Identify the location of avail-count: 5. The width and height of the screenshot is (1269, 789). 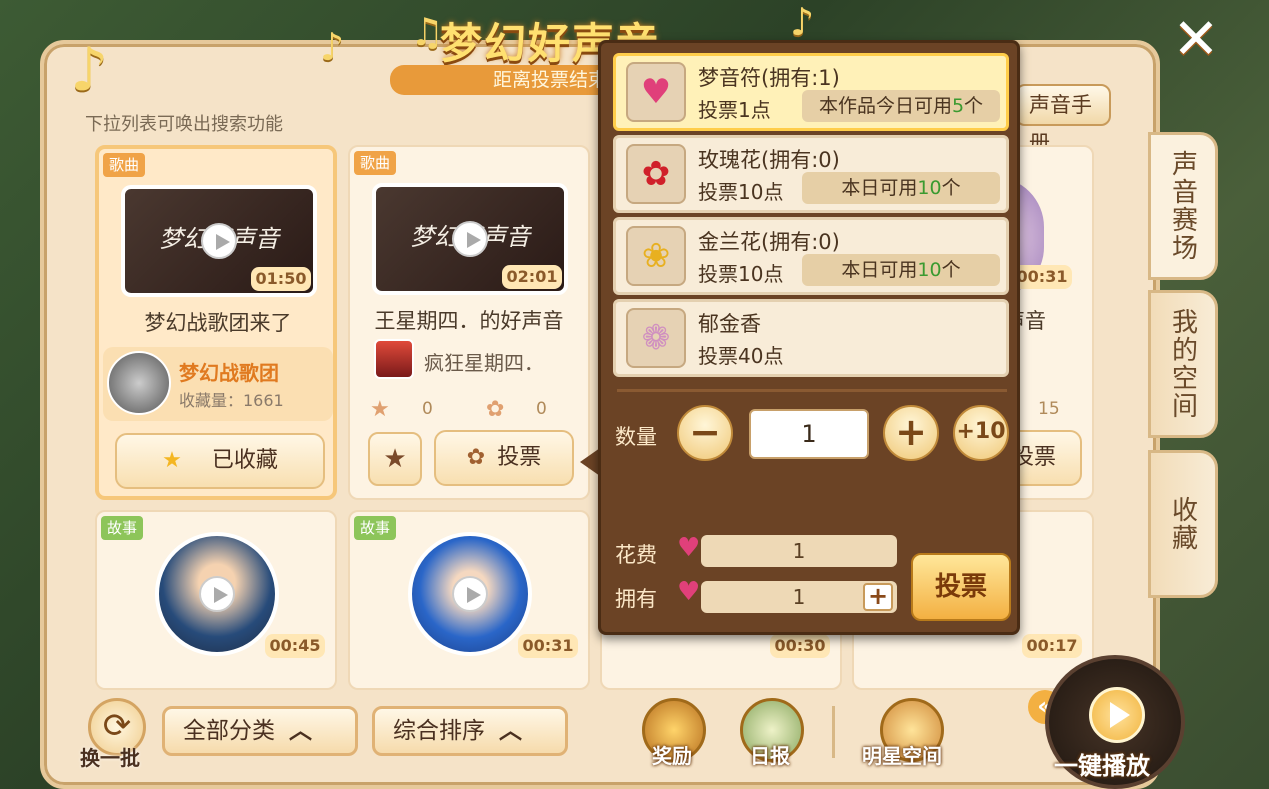
(958, 106).